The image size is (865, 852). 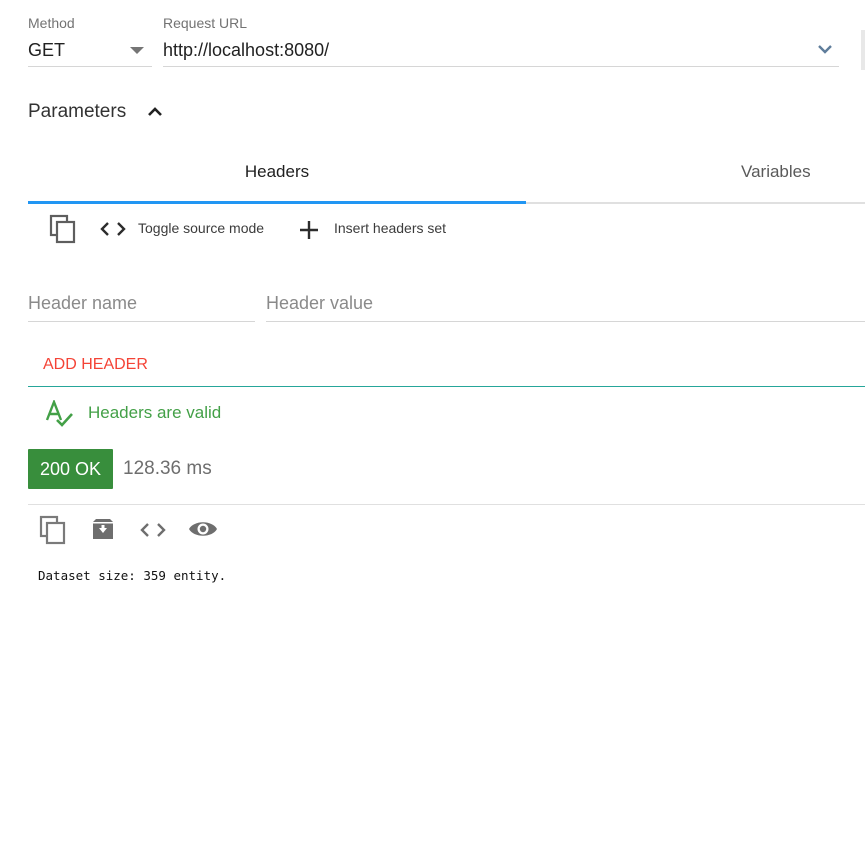 I want to click on insert-headers-set-label: Insert headers set, so click(x=390, y=228).